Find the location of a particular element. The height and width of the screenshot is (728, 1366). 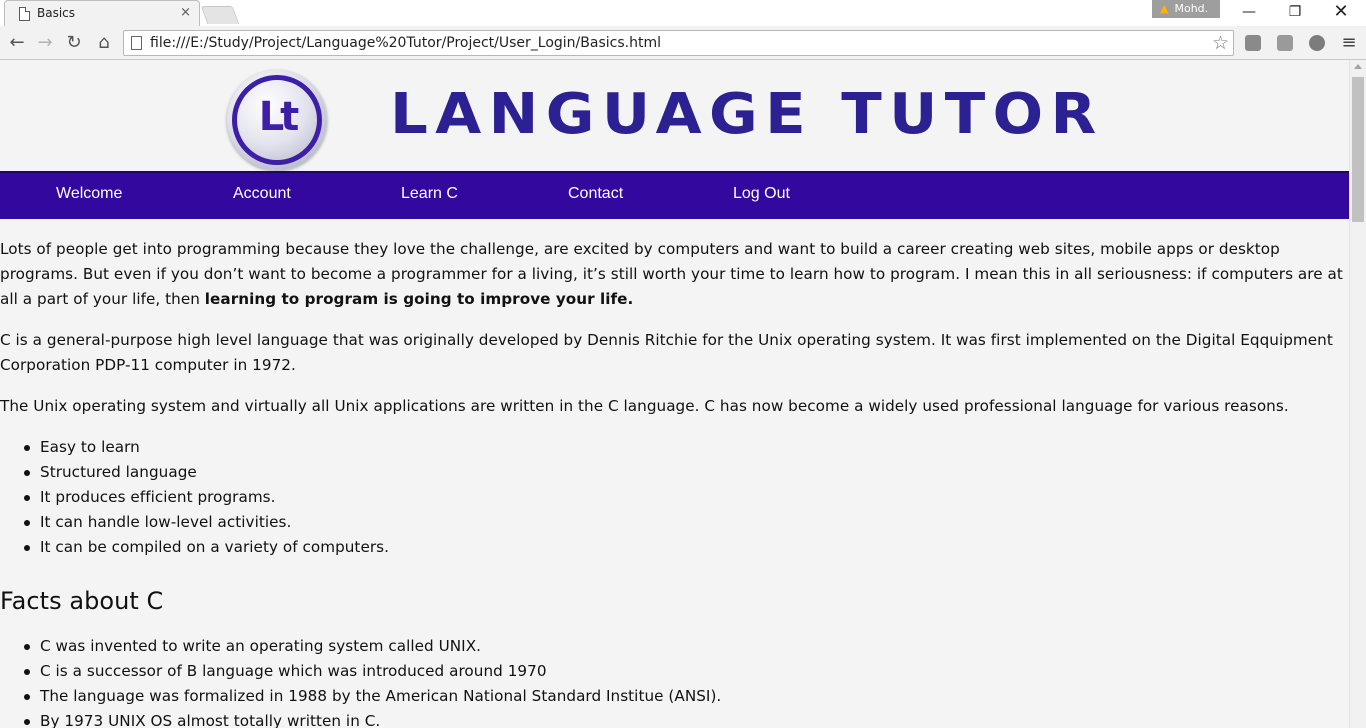

nav-item-contact: Contact is located at coordinates (595, 194).